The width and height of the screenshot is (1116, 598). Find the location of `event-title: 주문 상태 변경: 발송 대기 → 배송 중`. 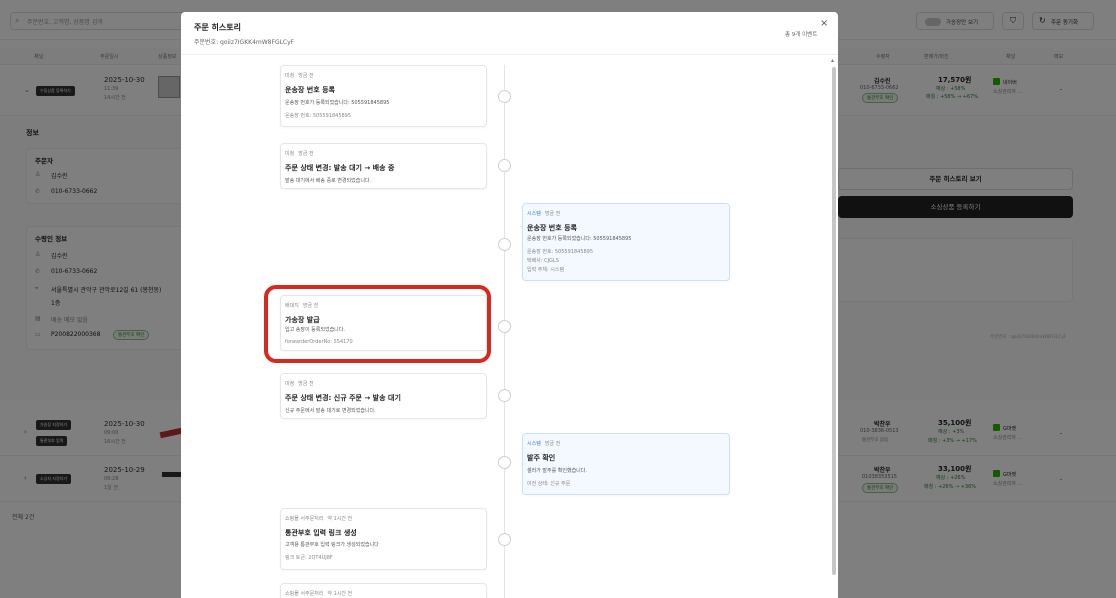

event-title: 주문 상태 변경: 발송 대기 → 배송 중 is located at coordinates (340, 168).